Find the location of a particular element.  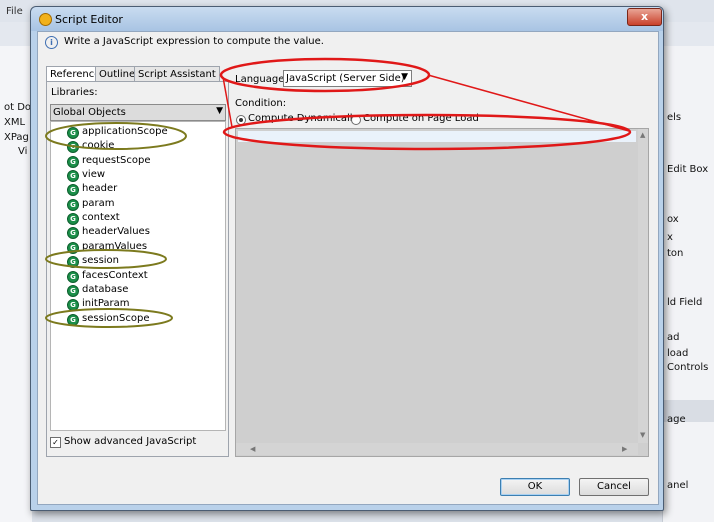

object-label: paramValues is located at coordinates (115, 246).